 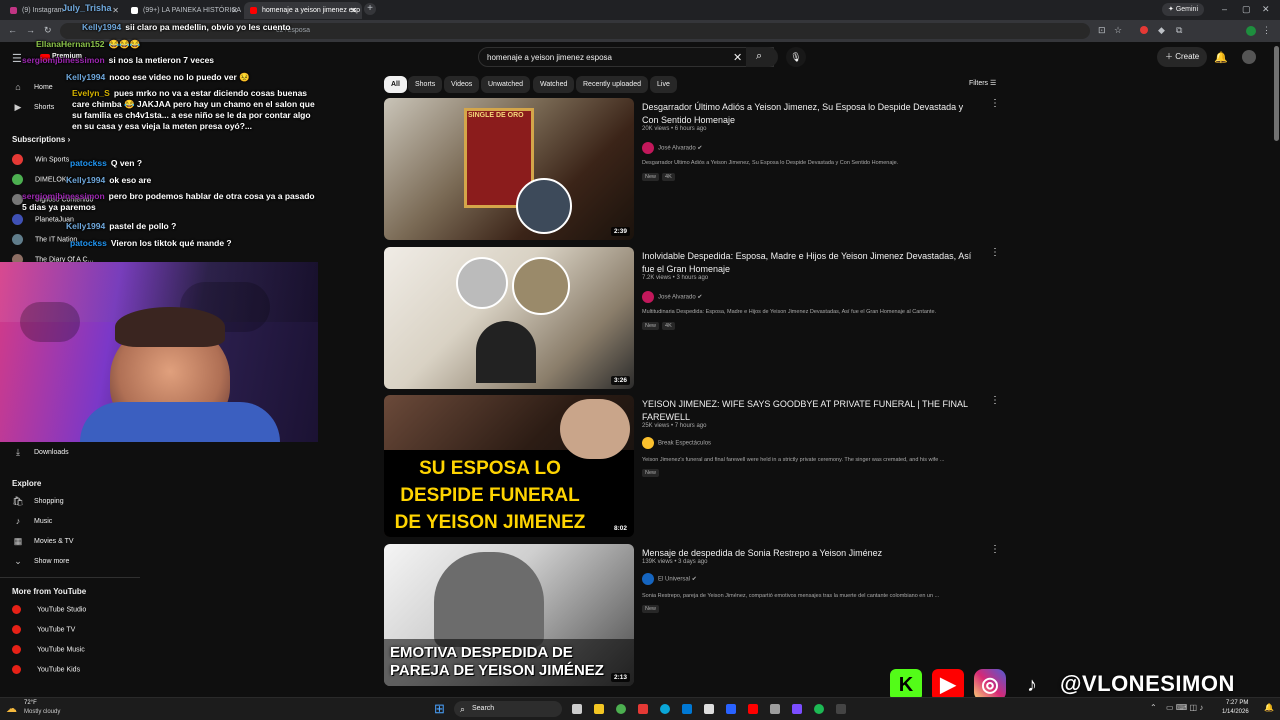 I want to click on tray-icons: ▭ ⌨ ◫ ♪, so click(x=1184, y=707).